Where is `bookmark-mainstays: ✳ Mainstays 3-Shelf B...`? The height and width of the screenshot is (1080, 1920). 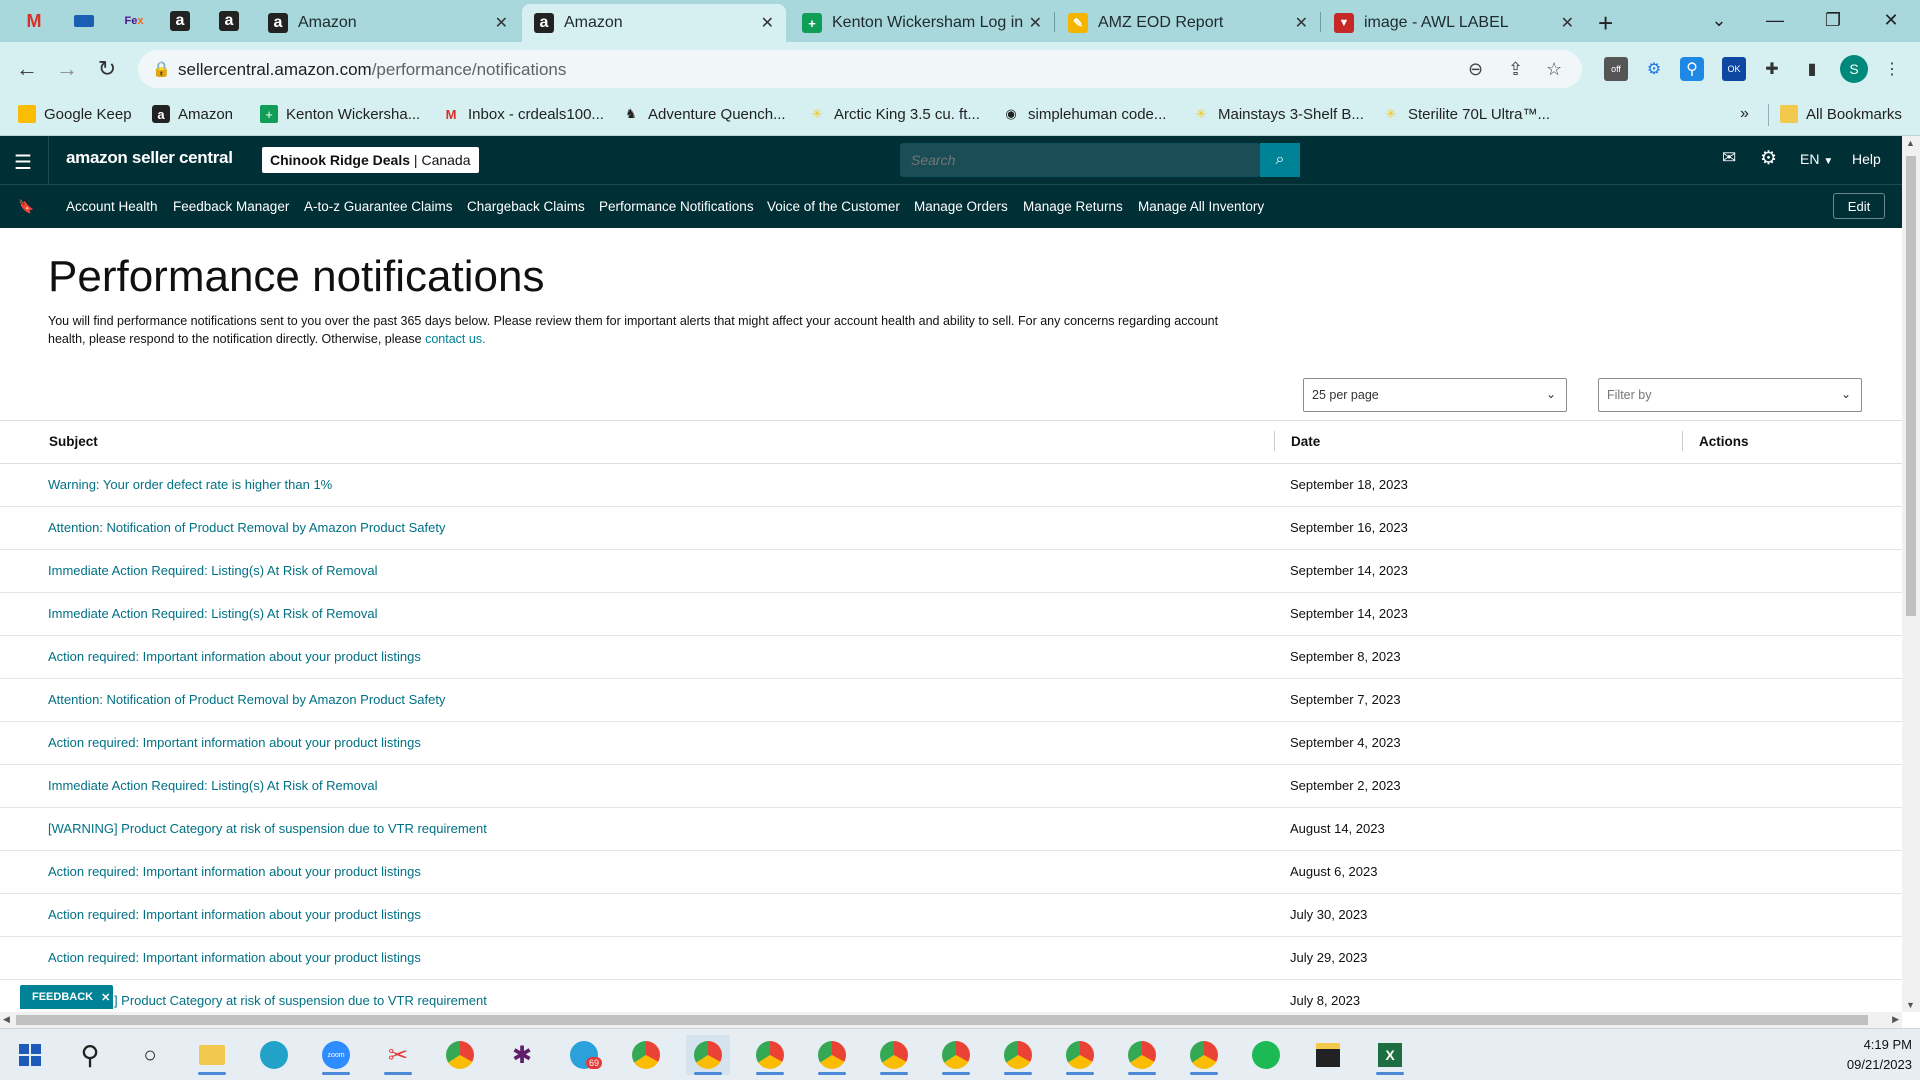 bookmark-mainstays: ✳ Mainstays 3-Shelf B... is located at coordinates (1278, 114).